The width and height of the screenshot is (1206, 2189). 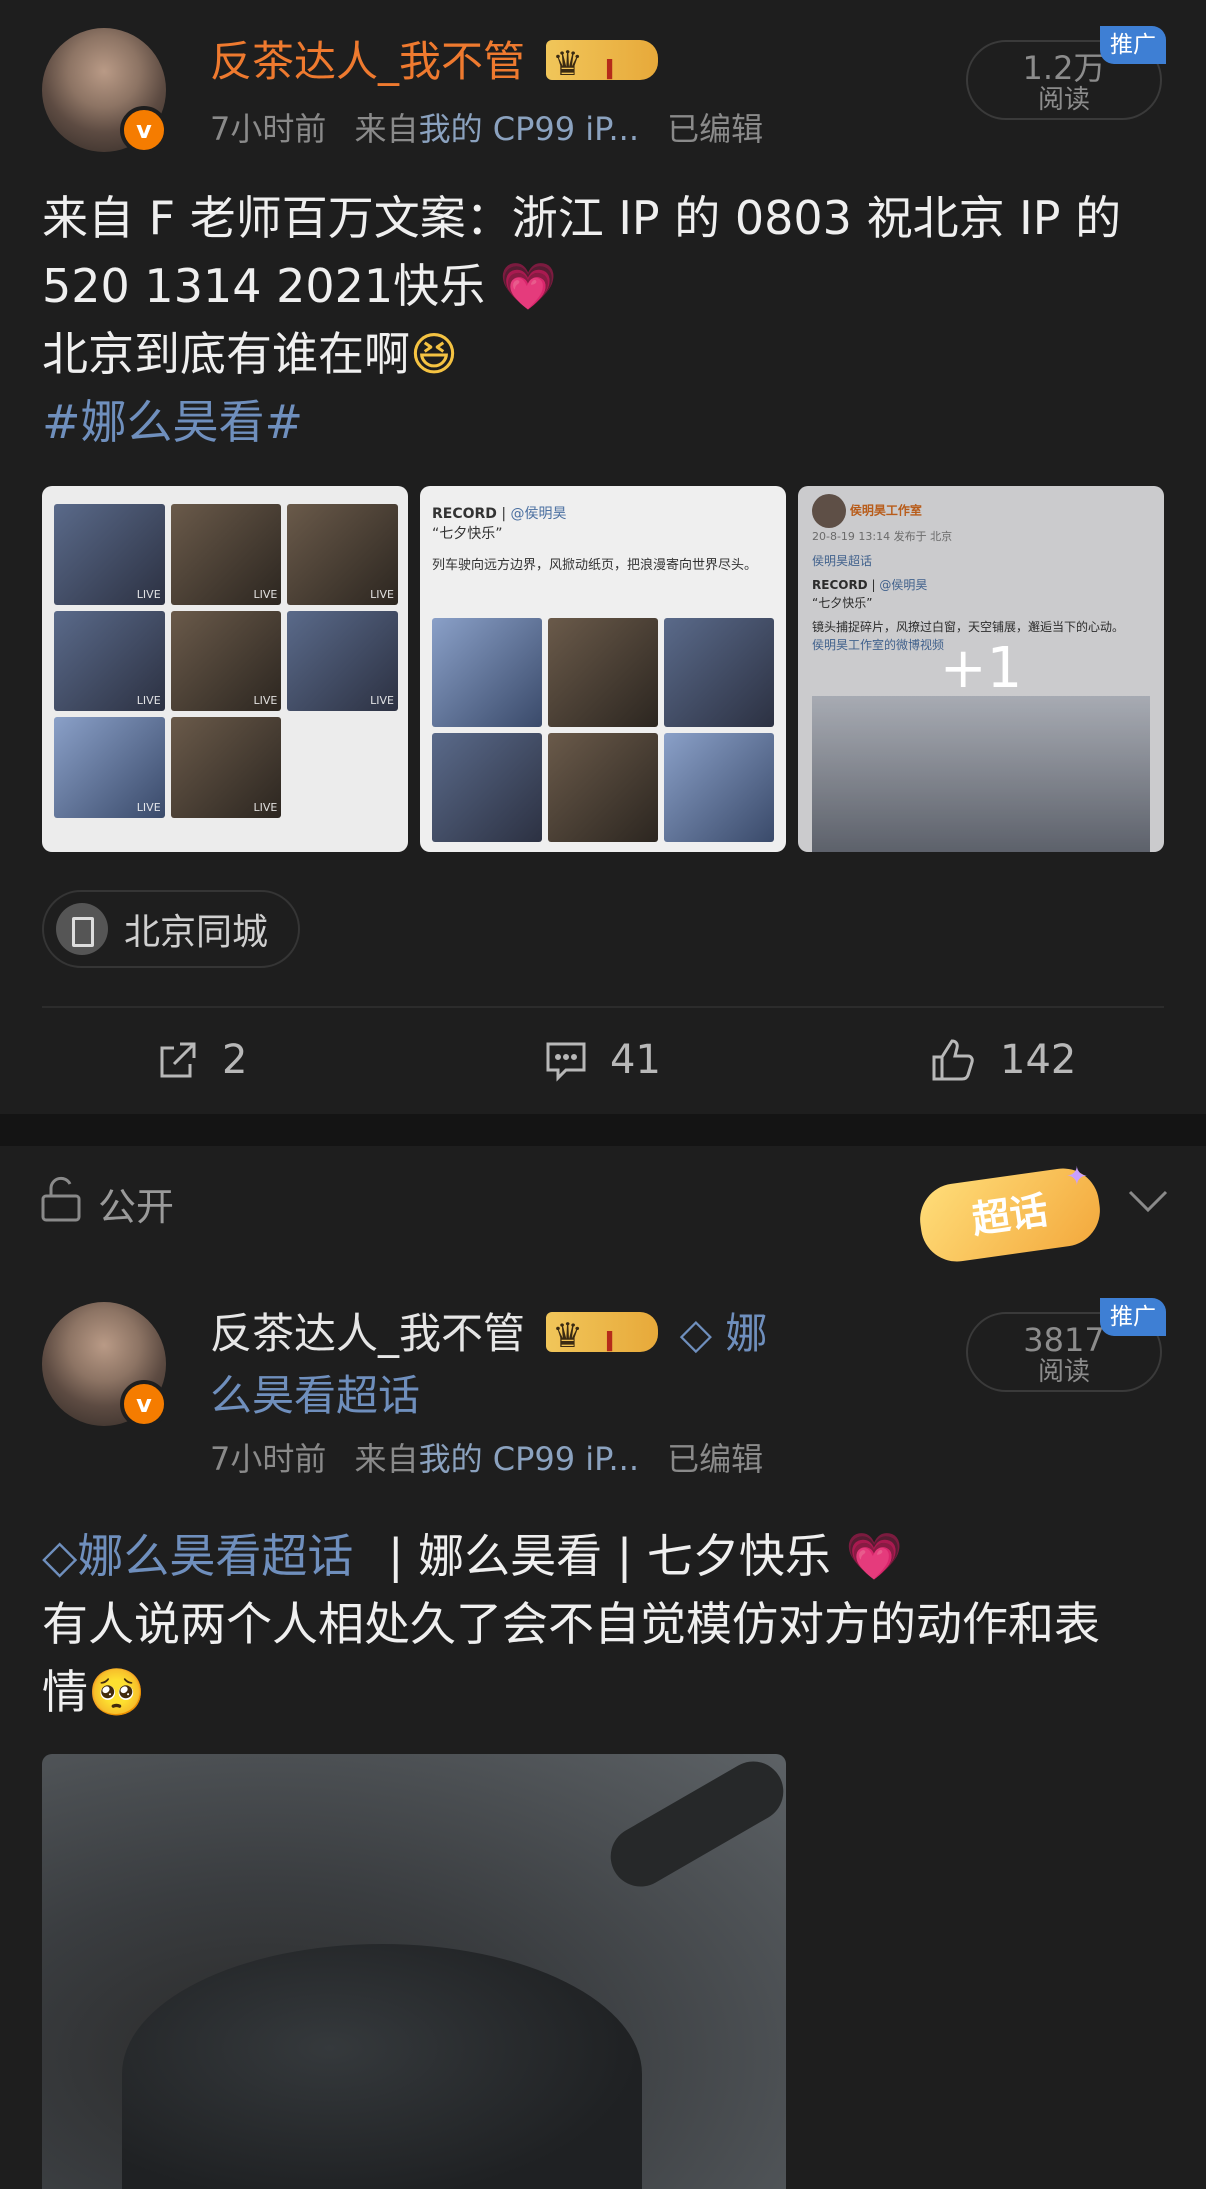 What do you see at coordinates (603, 1206) in the screenshot?
I see `visibility-bar: 公开 超话 ✦` at bounding box center [603, 1206].